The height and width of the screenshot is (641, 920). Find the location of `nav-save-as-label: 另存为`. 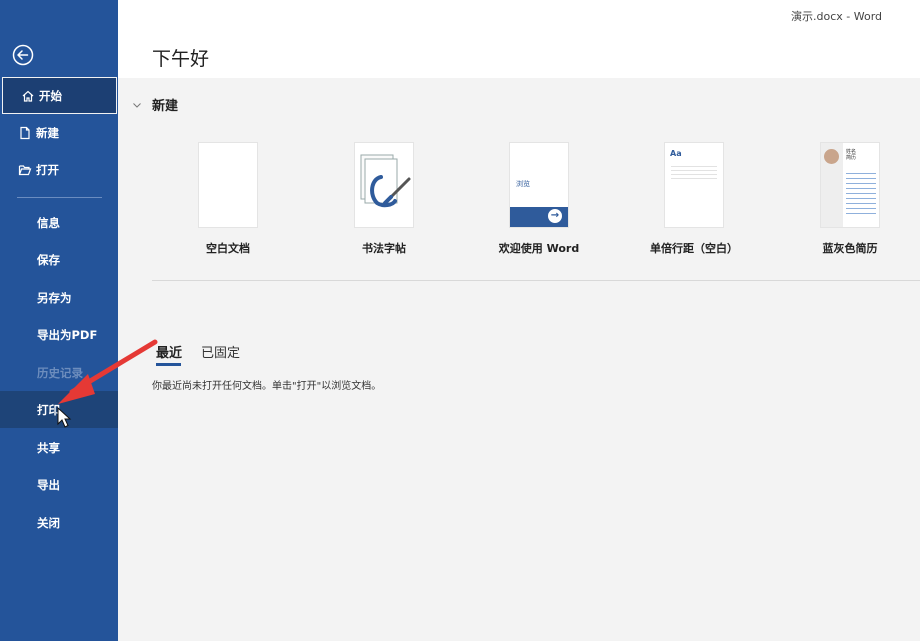

nav-save-as-label: 另存为 is located at coordinates (54, 297).